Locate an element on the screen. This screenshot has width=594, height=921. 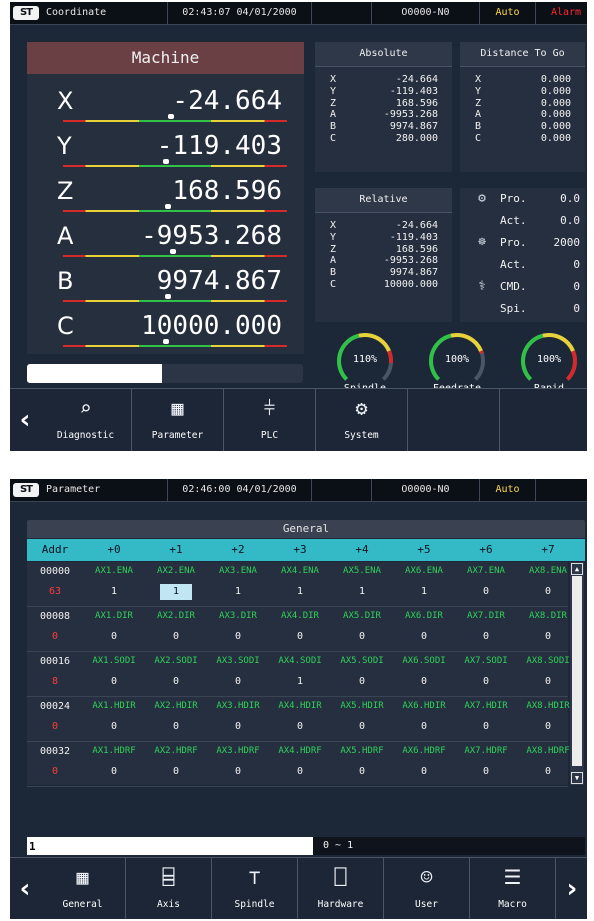
toolbar-button-axis: ⌸ Axis is located at coordinates (169, 888).